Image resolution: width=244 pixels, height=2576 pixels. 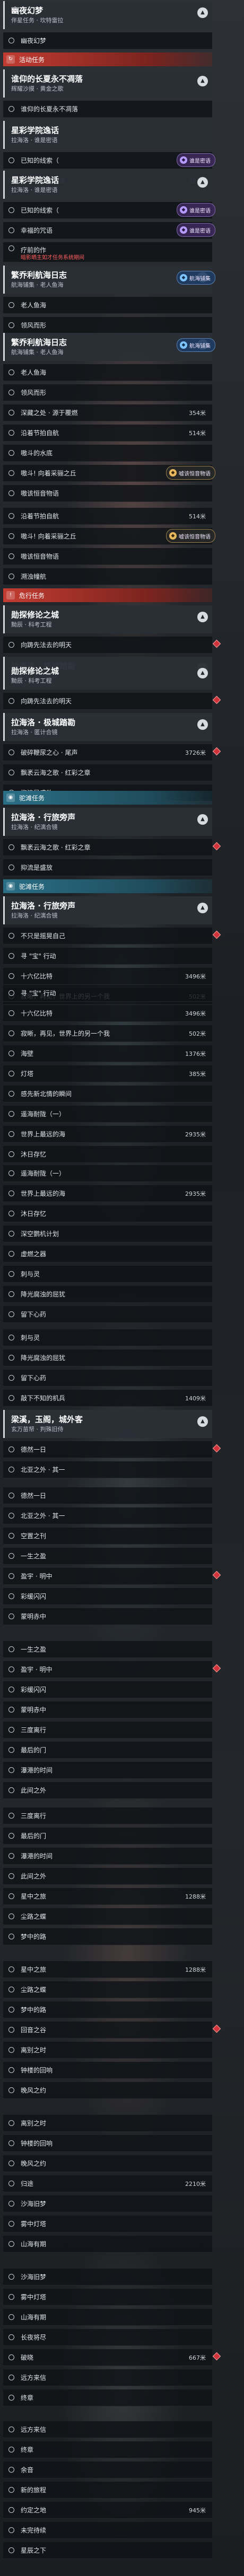 What do you see at coordinates (108, 15) in the screenshot?
I see `quest-card: 幽夜幻梦 伴星任务 · 坎特雷拉 ▲` at bounding box center [108, 15].